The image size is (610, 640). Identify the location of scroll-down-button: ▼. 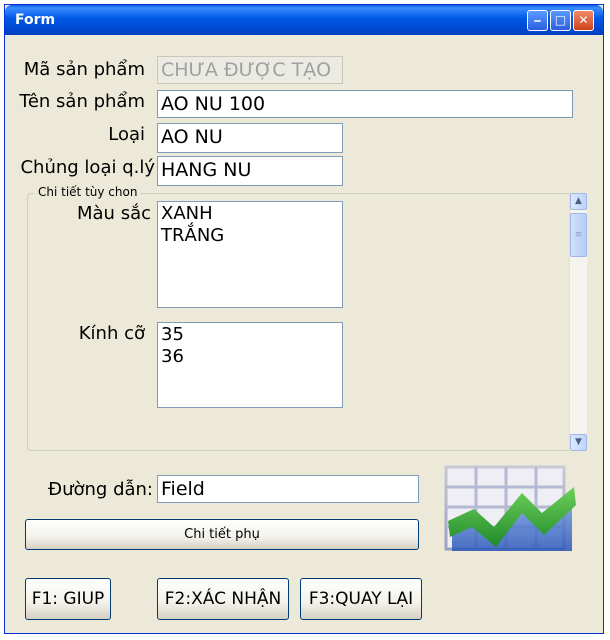
(578, 442).